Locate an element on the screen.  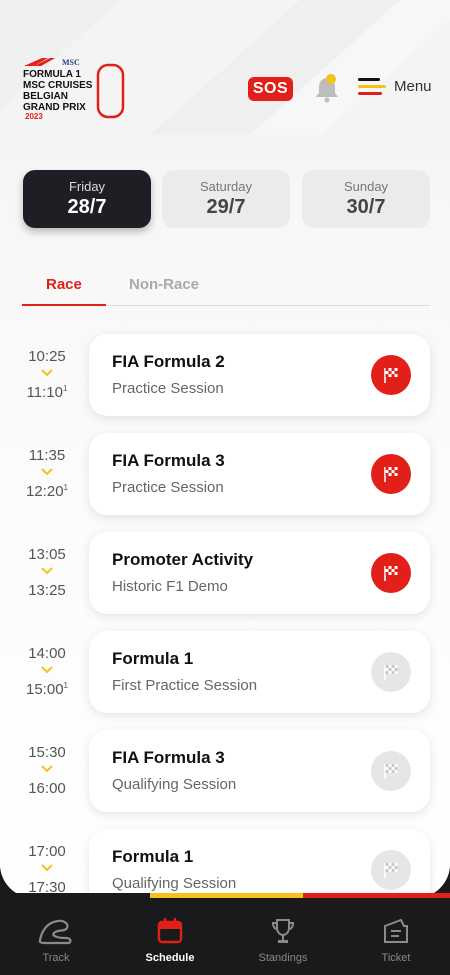
end-time-value: 12:20 is located at coordinates (45, 491).